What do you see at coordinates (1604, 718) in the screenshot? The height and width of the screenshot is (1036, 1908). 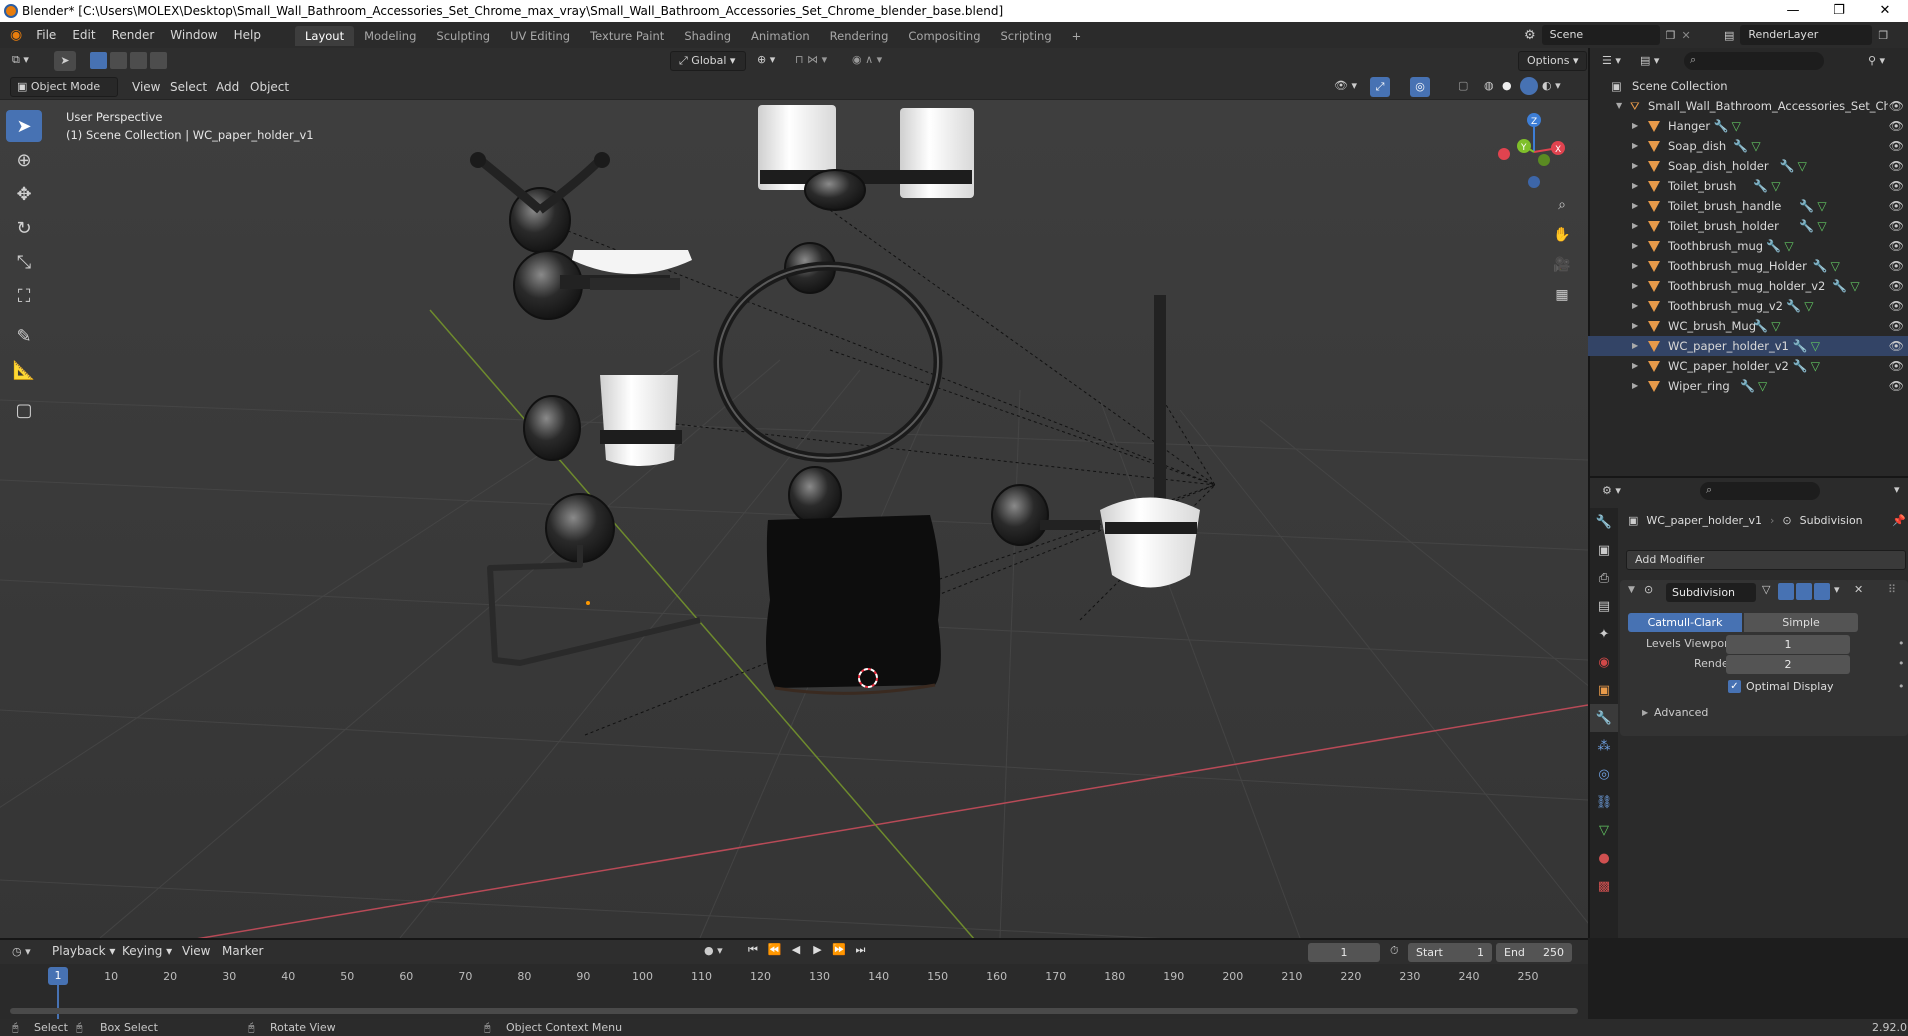 I see `modifier-tab-icon: 🔧` at bounding box center [1604, 718].